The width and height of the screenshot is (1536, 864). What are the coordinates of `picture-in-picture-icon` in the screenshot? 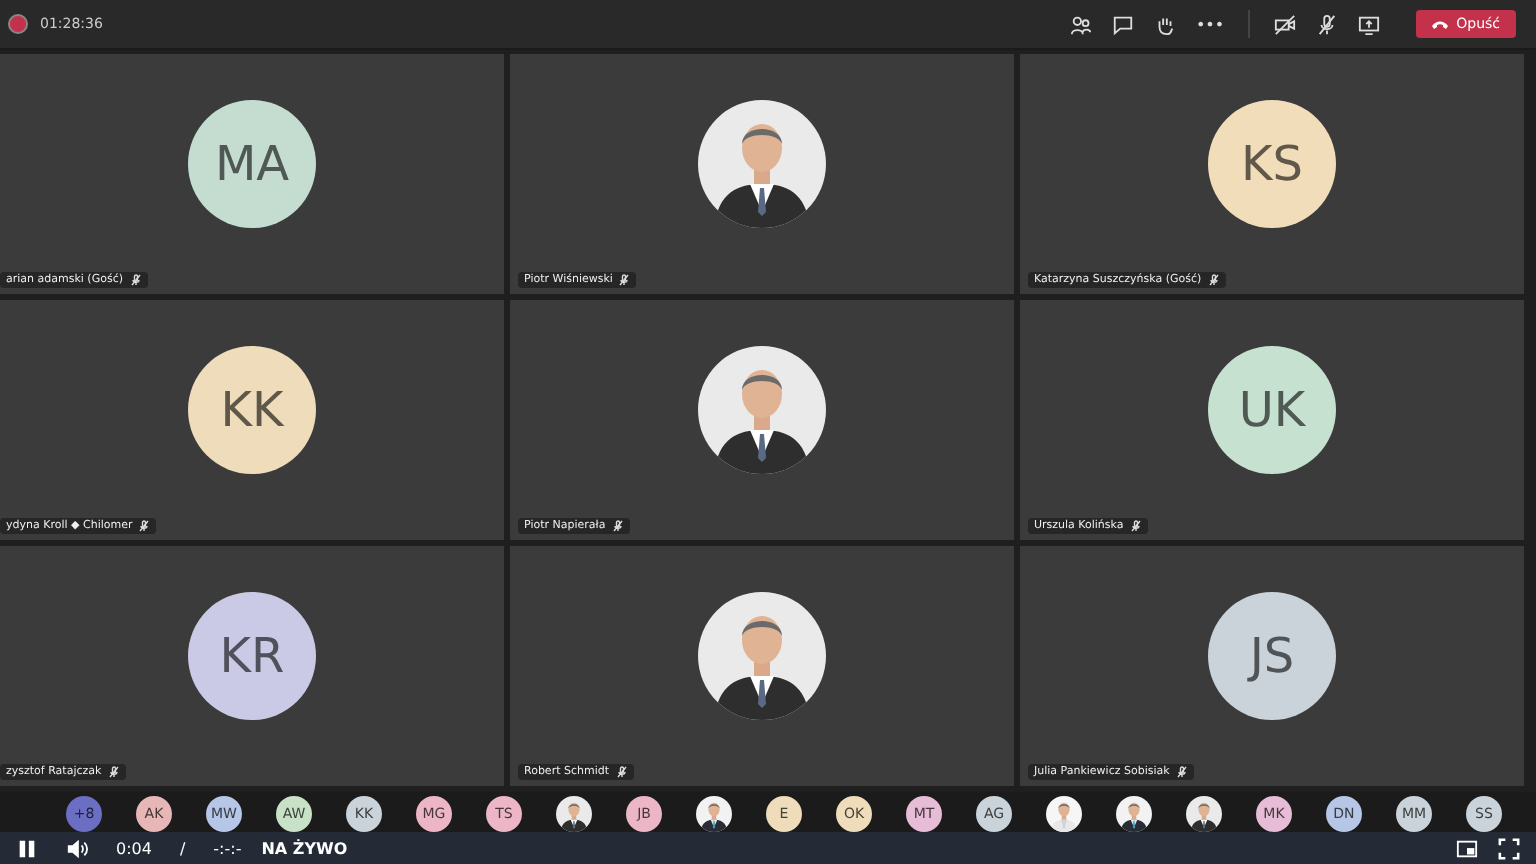 It's located at (1467, 848).